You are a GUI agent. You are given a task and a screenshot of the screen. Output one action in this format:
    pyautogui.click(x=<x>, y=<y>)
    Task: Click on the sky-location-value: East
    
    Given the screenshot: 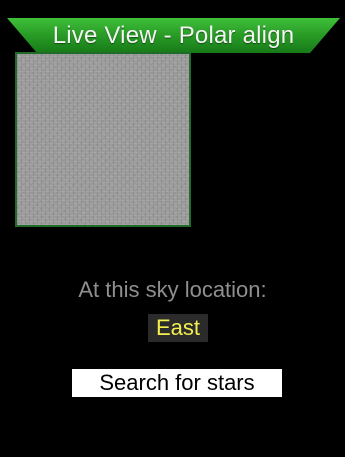 What is the action you would take?
    pyautogui.click(x=178, y=328)
    